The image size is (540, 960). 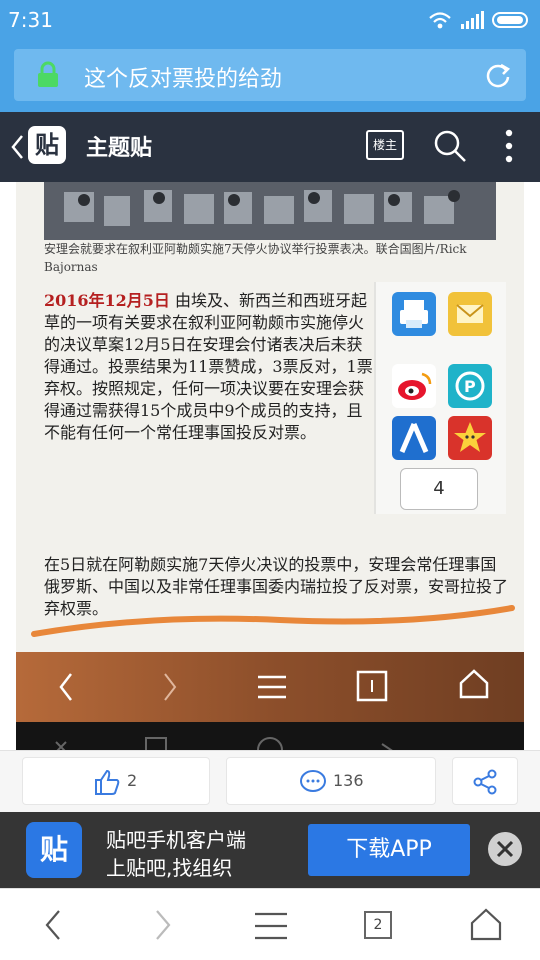 I want to click on inner-home-icon, so click(x=474, y=684).